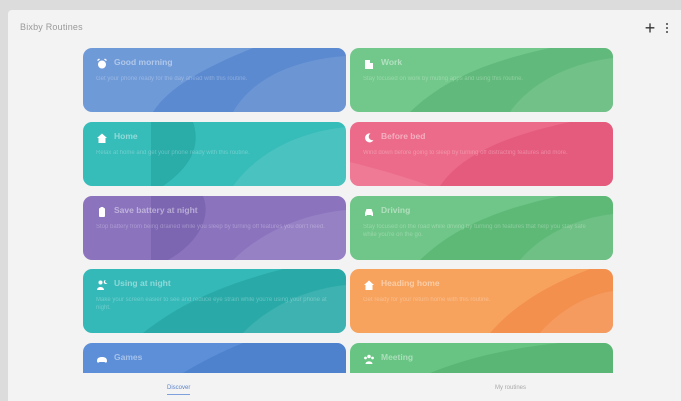 The width and height of the screenshot is (681, 401). Describe the element at coordinates (102, 360) in the screenshot. I see `gamepad-icon` at that location.